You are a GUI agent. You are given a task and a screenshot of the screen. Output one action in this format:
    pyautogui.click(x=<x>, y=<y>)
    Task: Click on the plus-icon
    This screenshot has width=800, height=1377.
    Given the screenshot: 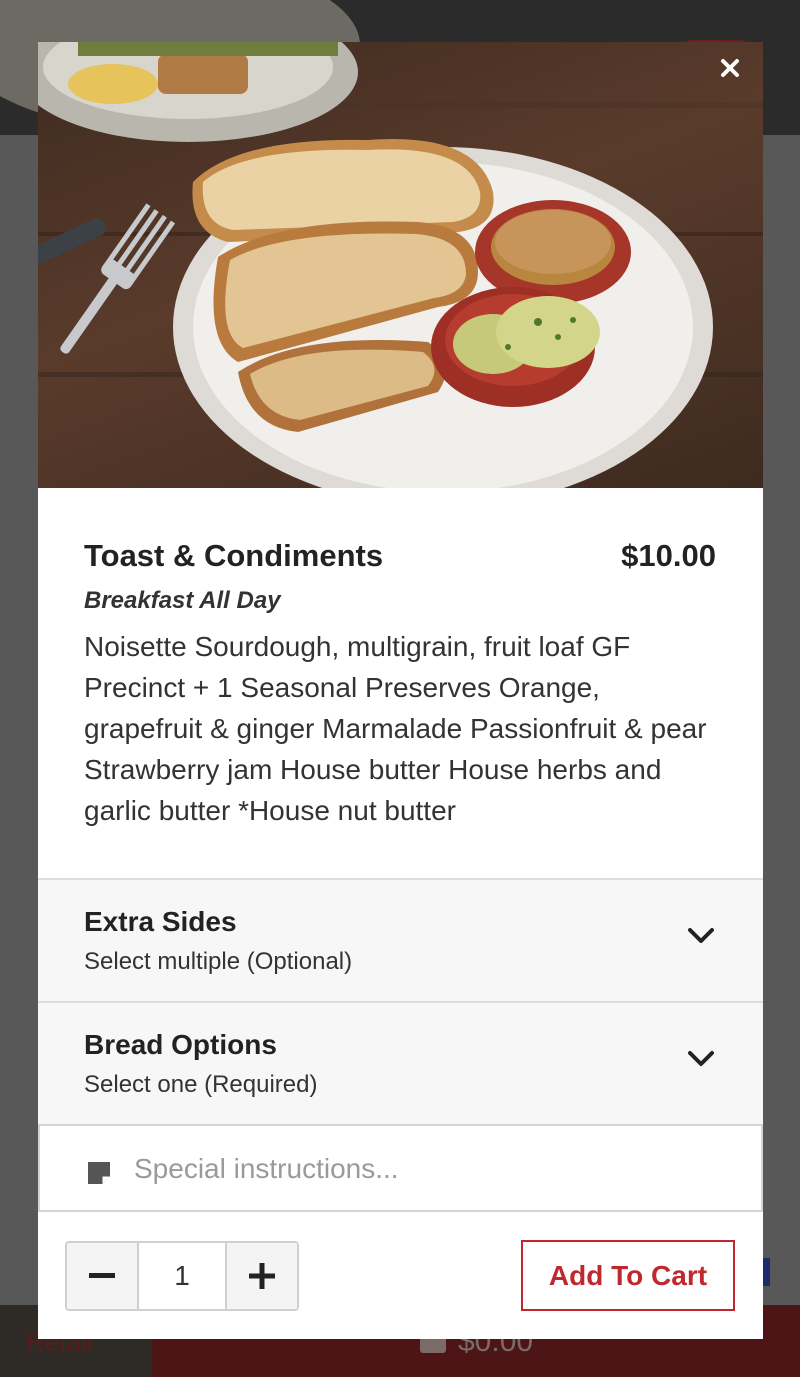 What is the action you would take?
    pyautogui.click(x=262, y=1276)
    